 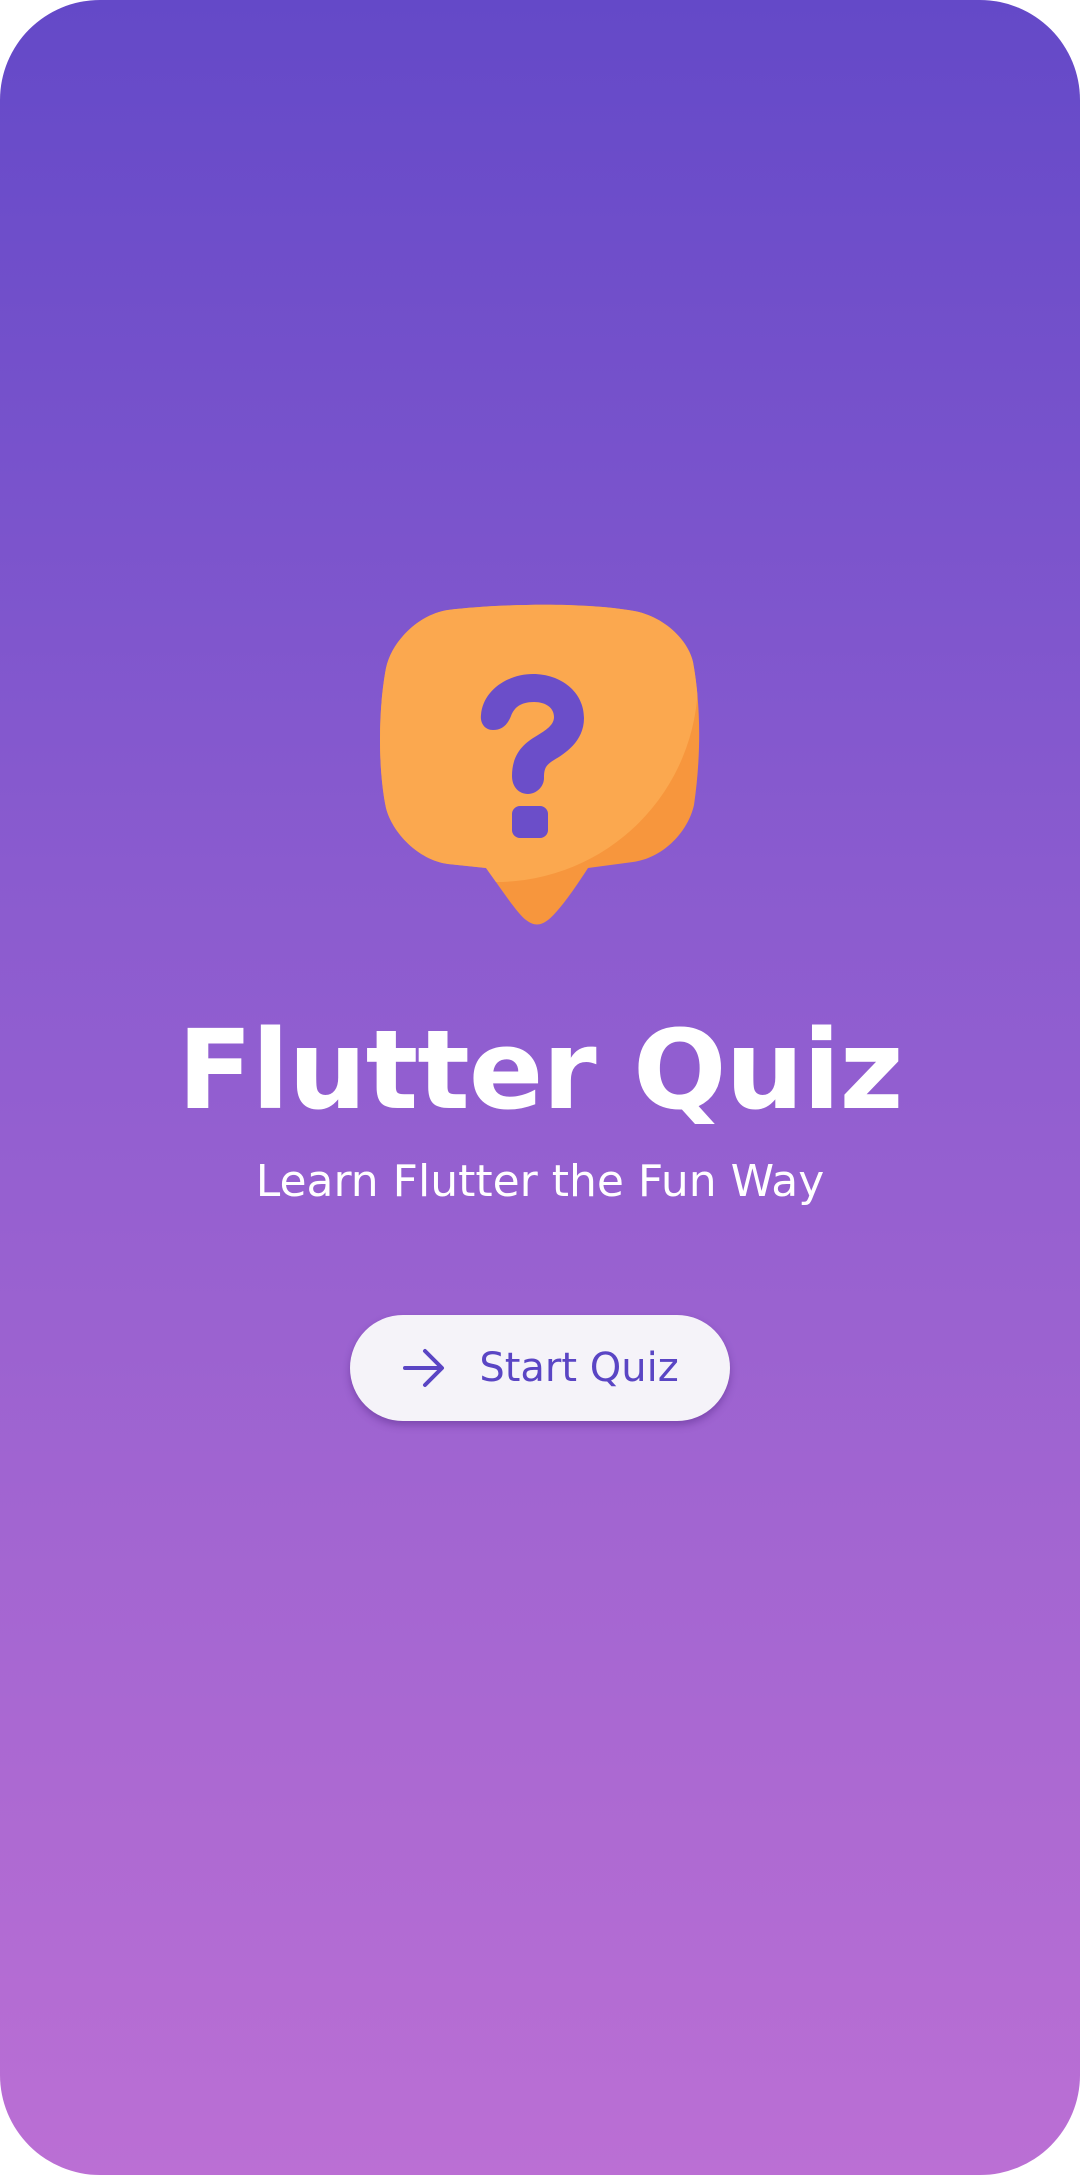 I want to click on arrow-right-icon, so click(x=424, y=1368).